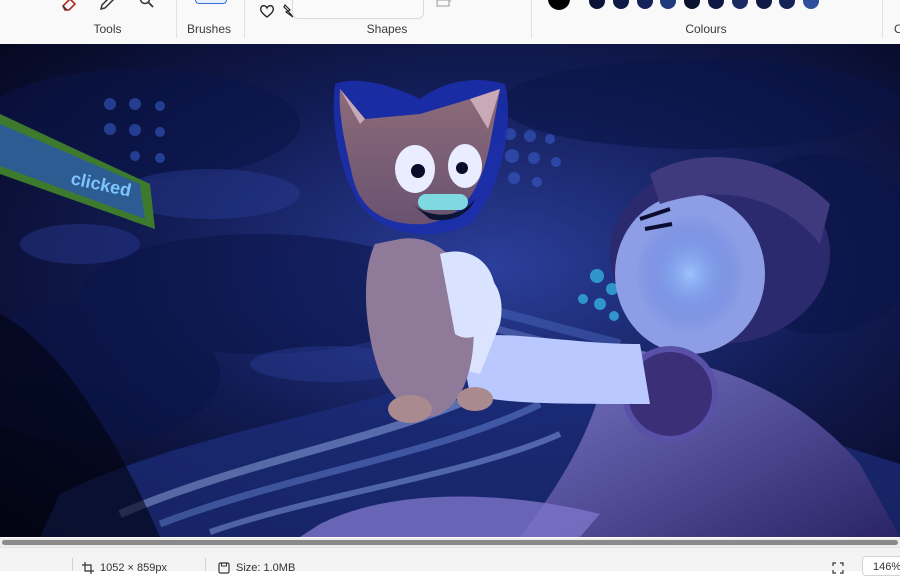 The image size is (900, 576). What do you see at coordinates (88, 568) in the screenshot?
I see `crop-icon` at bounding box center [88, 568].